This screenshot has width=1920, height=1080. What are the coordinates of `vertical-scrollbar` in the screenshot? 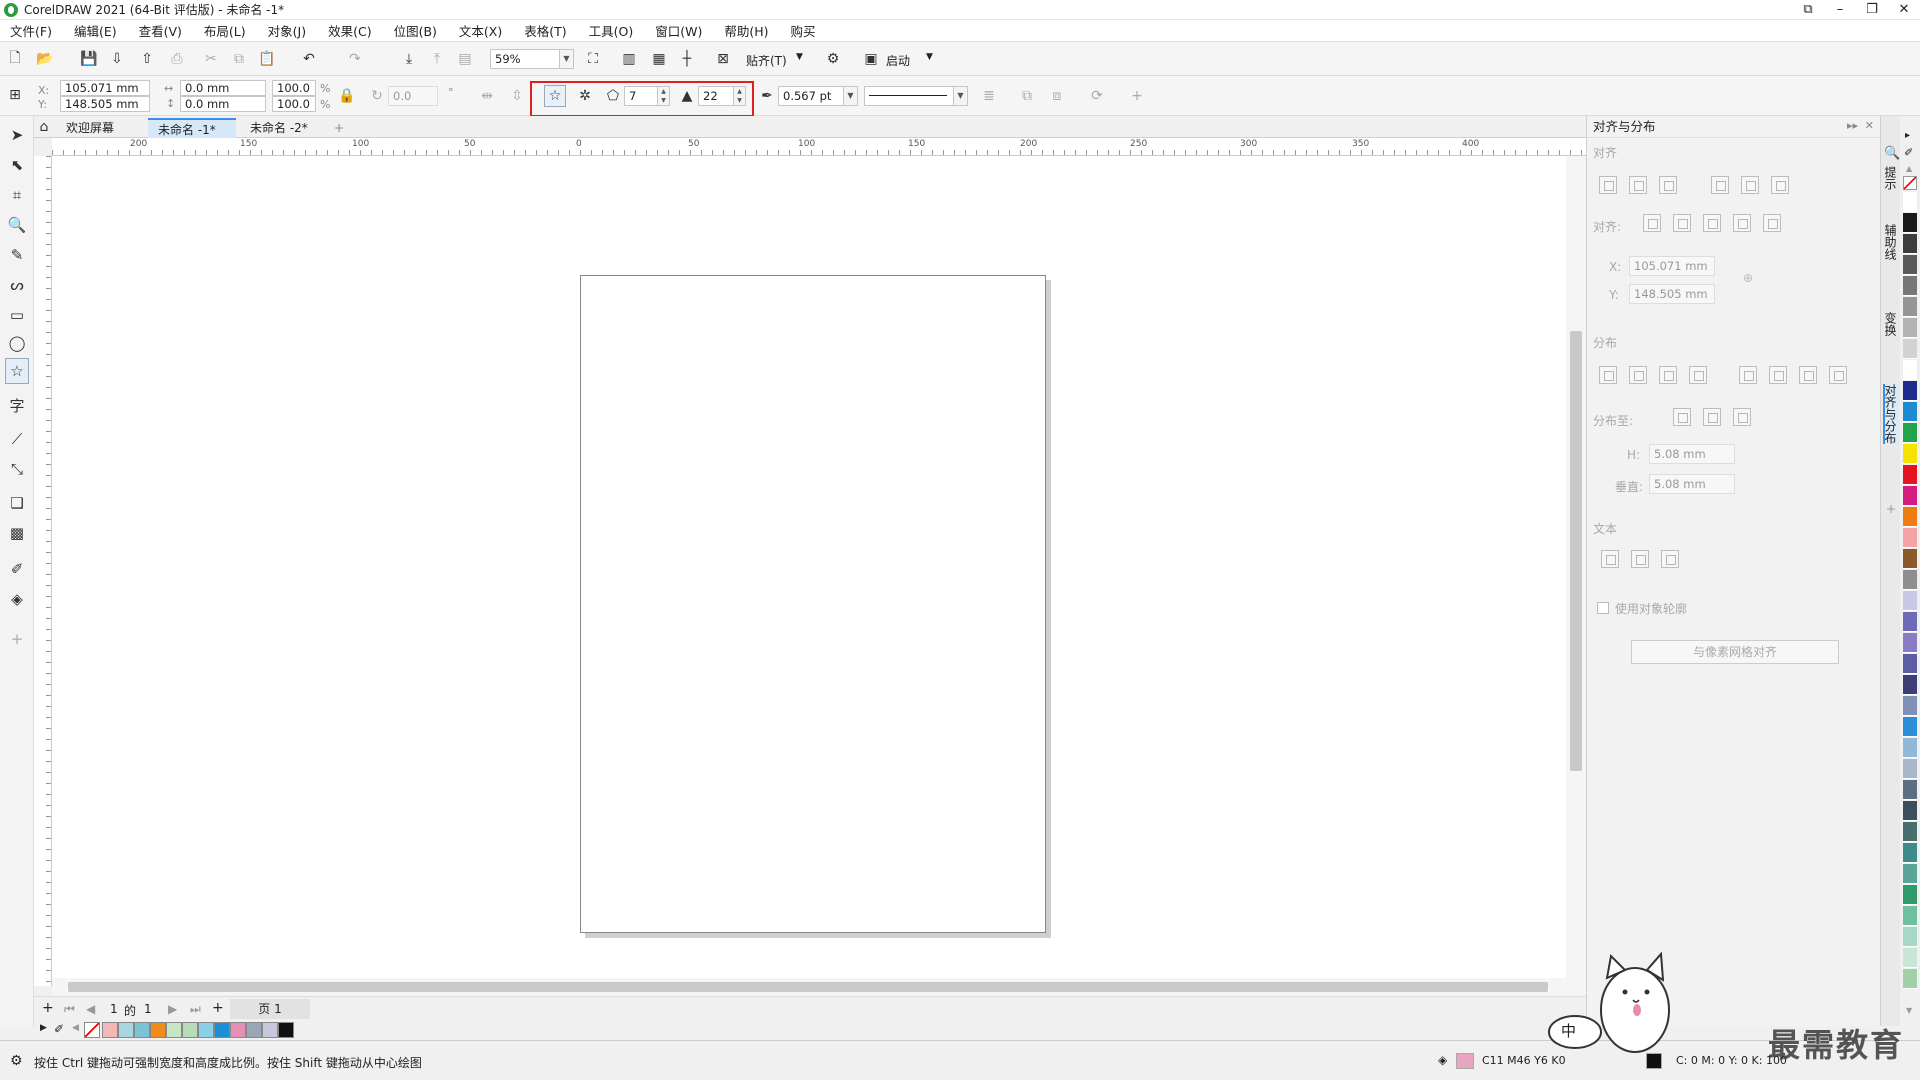 It's located at (1576, 567).